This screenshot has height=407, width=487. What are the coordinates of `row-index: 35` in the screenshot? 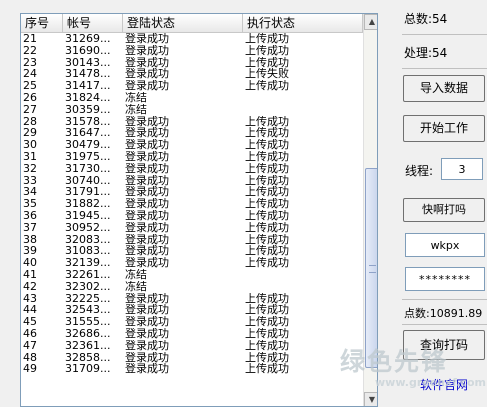 It's located at (30, 204).